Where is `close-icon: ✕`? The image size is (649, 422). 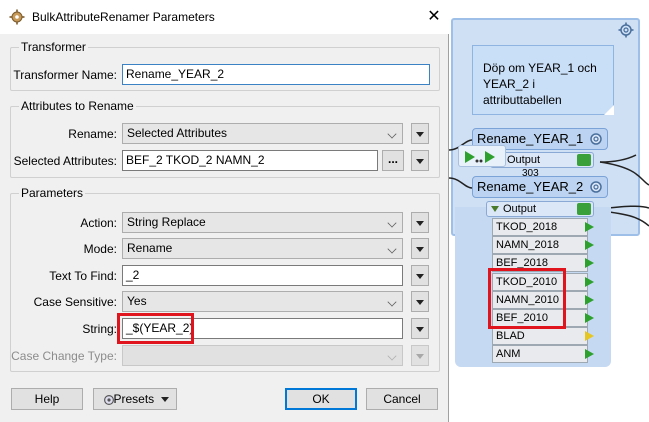 close-icon: ✕ is located at coordinates (434, 17).